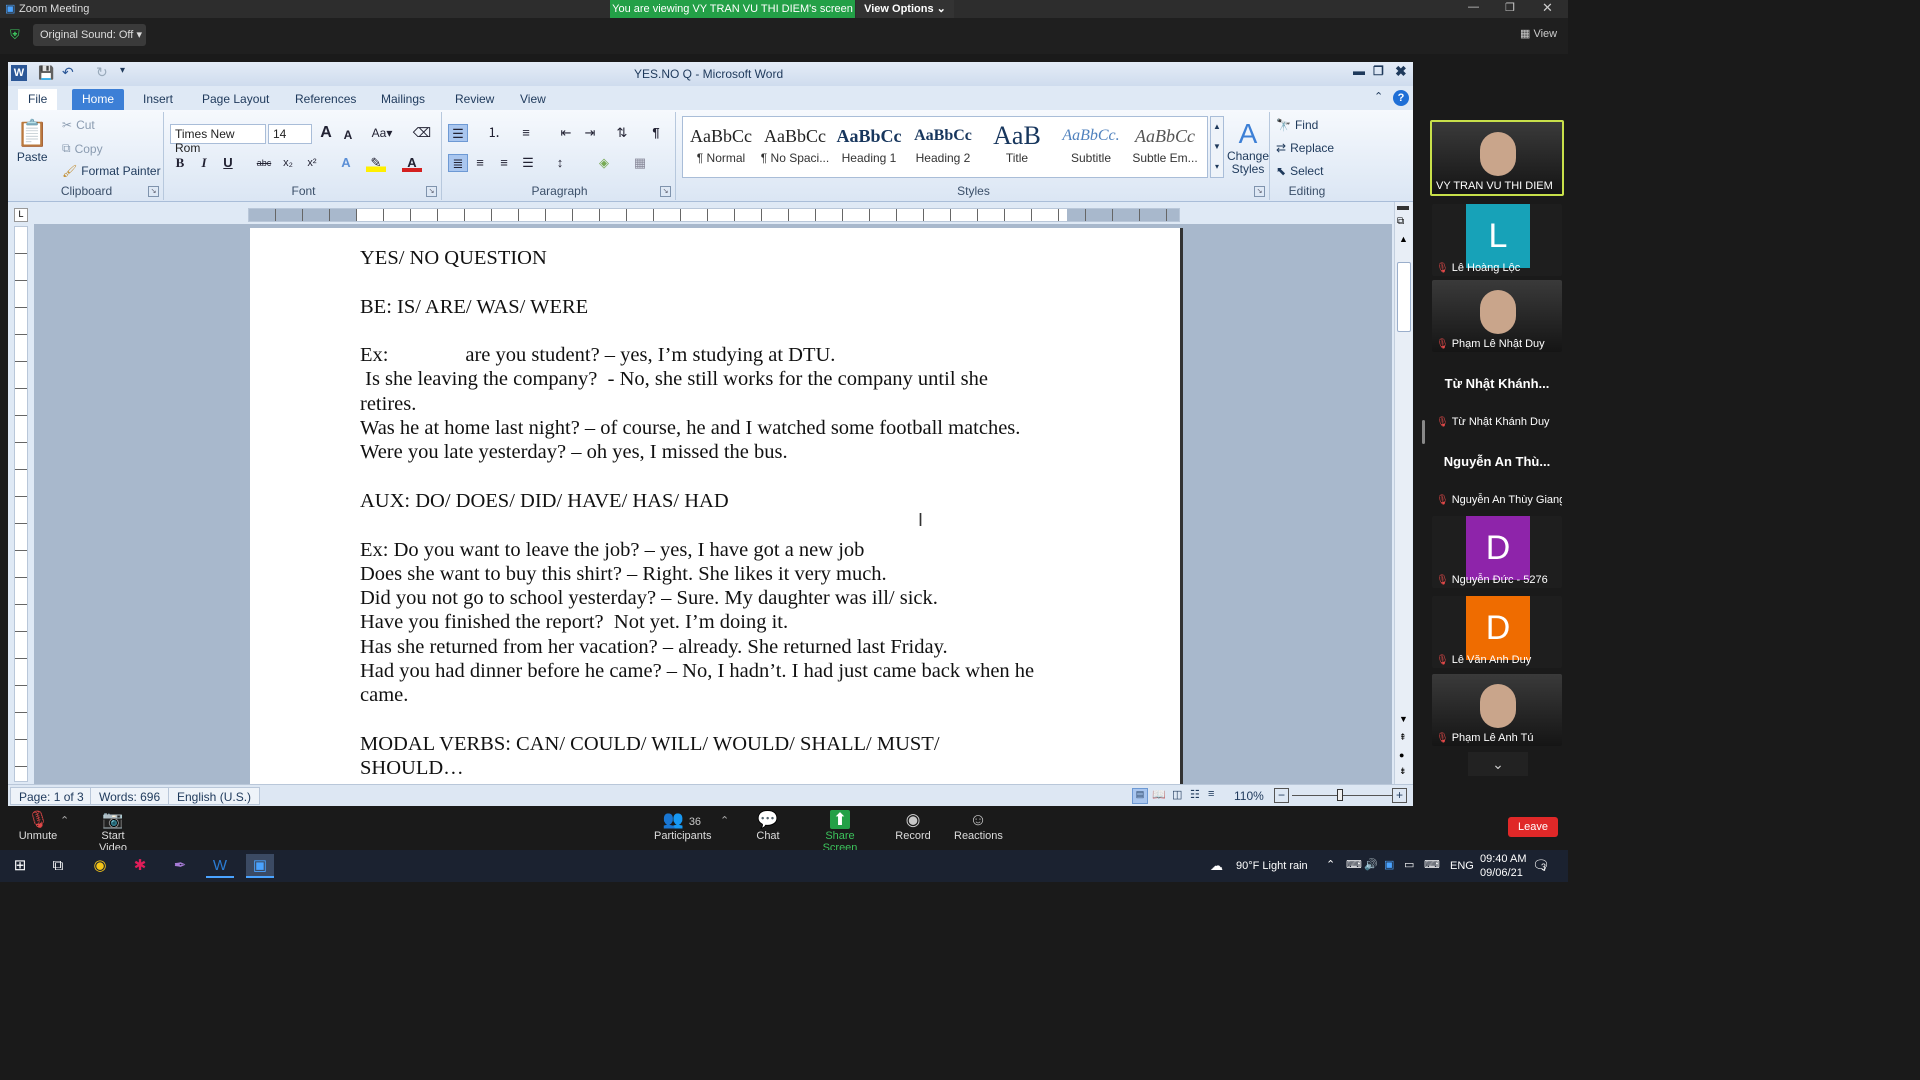 This screenshot has width=1920, height=1080. What do you see at coordinates (1297, 125) in the screenshot?
I see `find-button: 🔭 Find` at bounding box center [1297, 125].